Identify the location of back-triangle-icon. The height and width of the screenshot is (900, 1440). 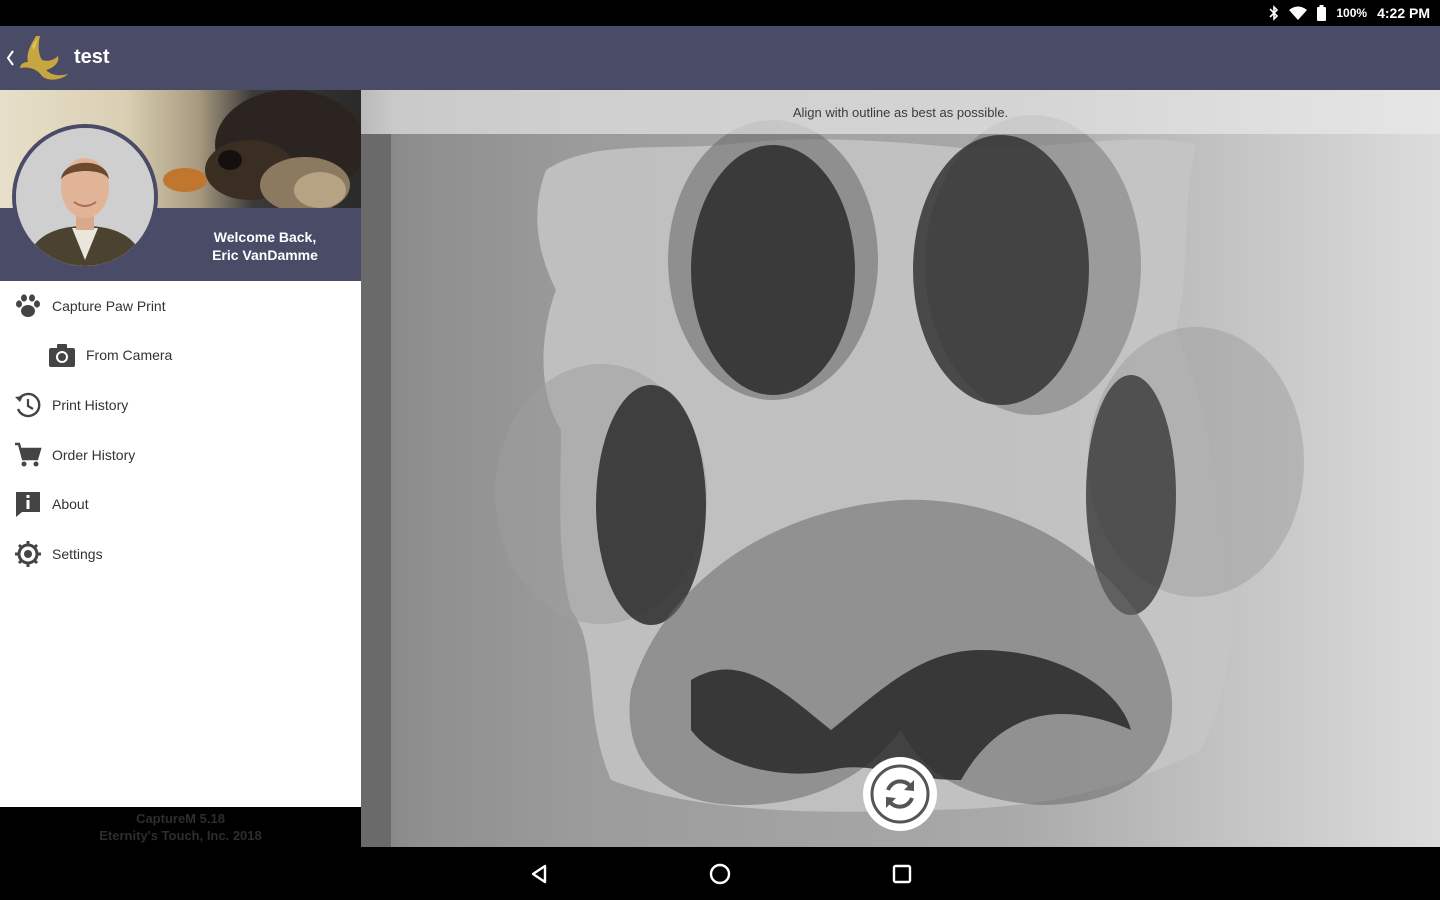
(539, 874).